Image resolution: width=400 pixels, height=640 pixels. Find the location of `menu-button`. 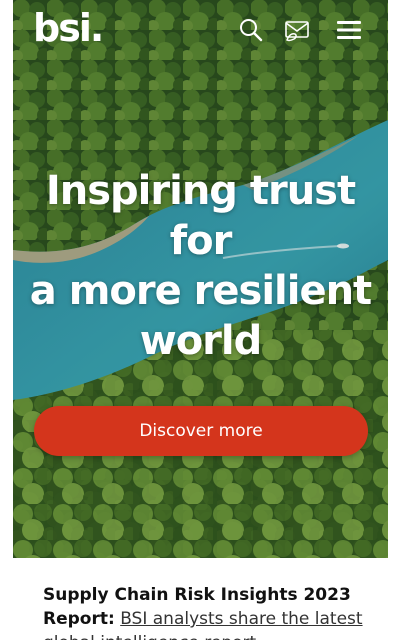

menu-button is located at coordinates (349, 30).